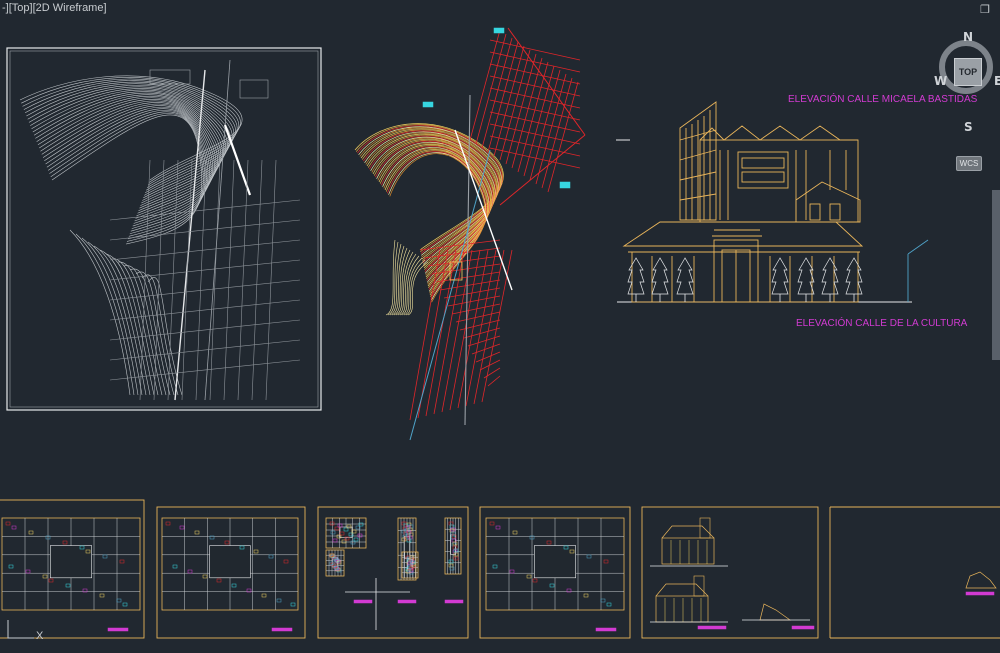  I want to click on ucs-x-label: X, so click(40, 636).